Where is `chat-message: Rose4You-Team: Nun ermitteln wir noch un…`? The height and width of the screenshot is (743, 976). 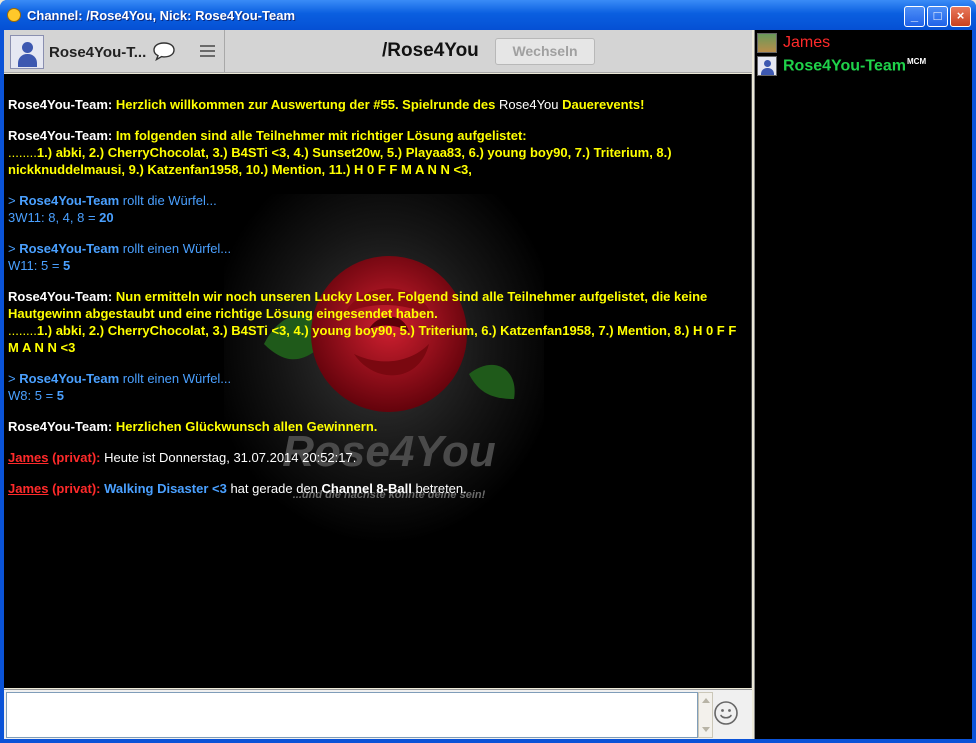
chat-message: Rose4You-Team: Nun ermitteln wir noch un… is located at coordinates (378, 322).